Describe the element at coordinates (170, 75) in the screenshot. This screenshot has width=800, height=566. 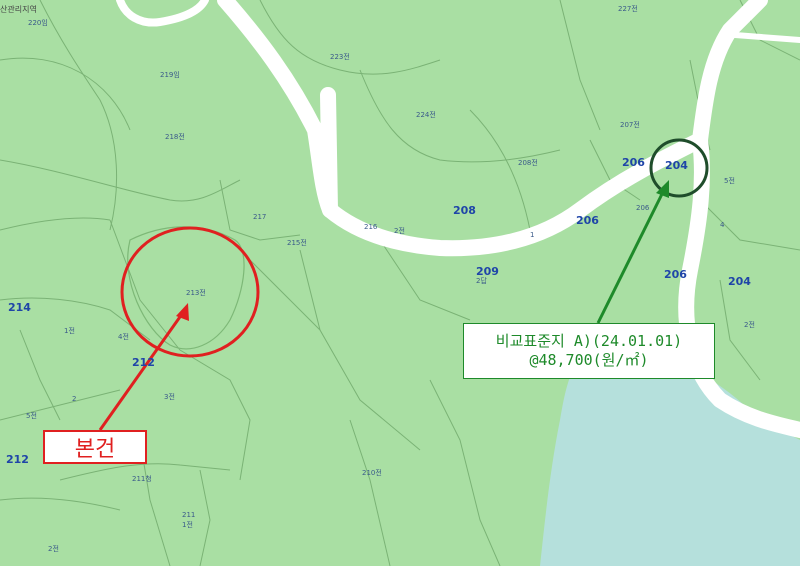
I see `parcel-label: 219임` at that location.